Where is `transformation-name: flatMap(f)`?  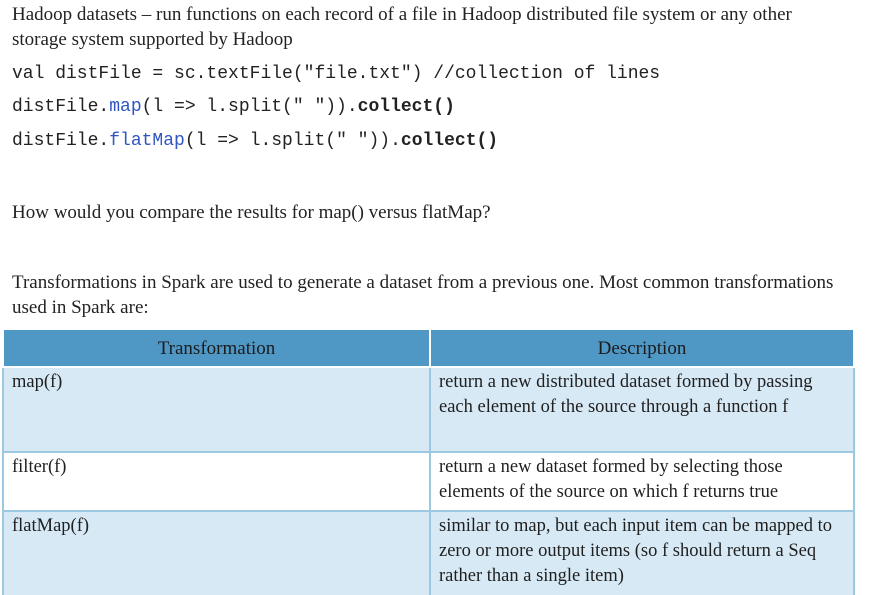
transformation-name: flatMap(f) is located at coordinates (216, 552).